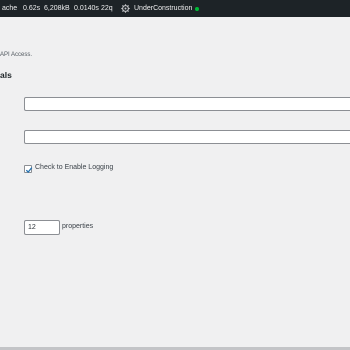 The width and height of the screenshot is (350, 350). I want to click on gear-icon, so click(125, 8).